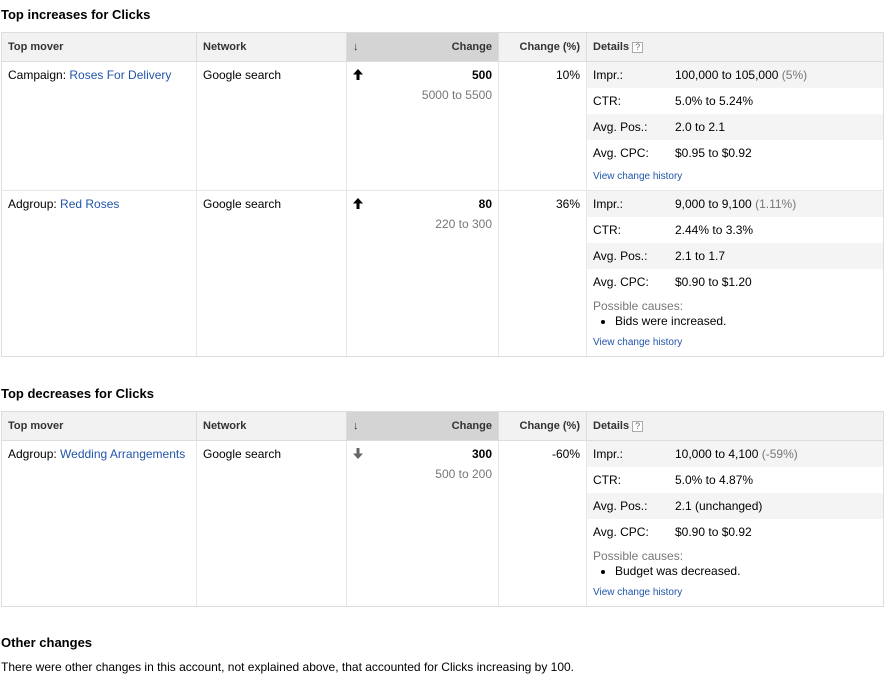  Describe the element at coordinates (714, 101) in the screenshot. I see `metric-value-text: 5.0% to 5.24%` at that location.